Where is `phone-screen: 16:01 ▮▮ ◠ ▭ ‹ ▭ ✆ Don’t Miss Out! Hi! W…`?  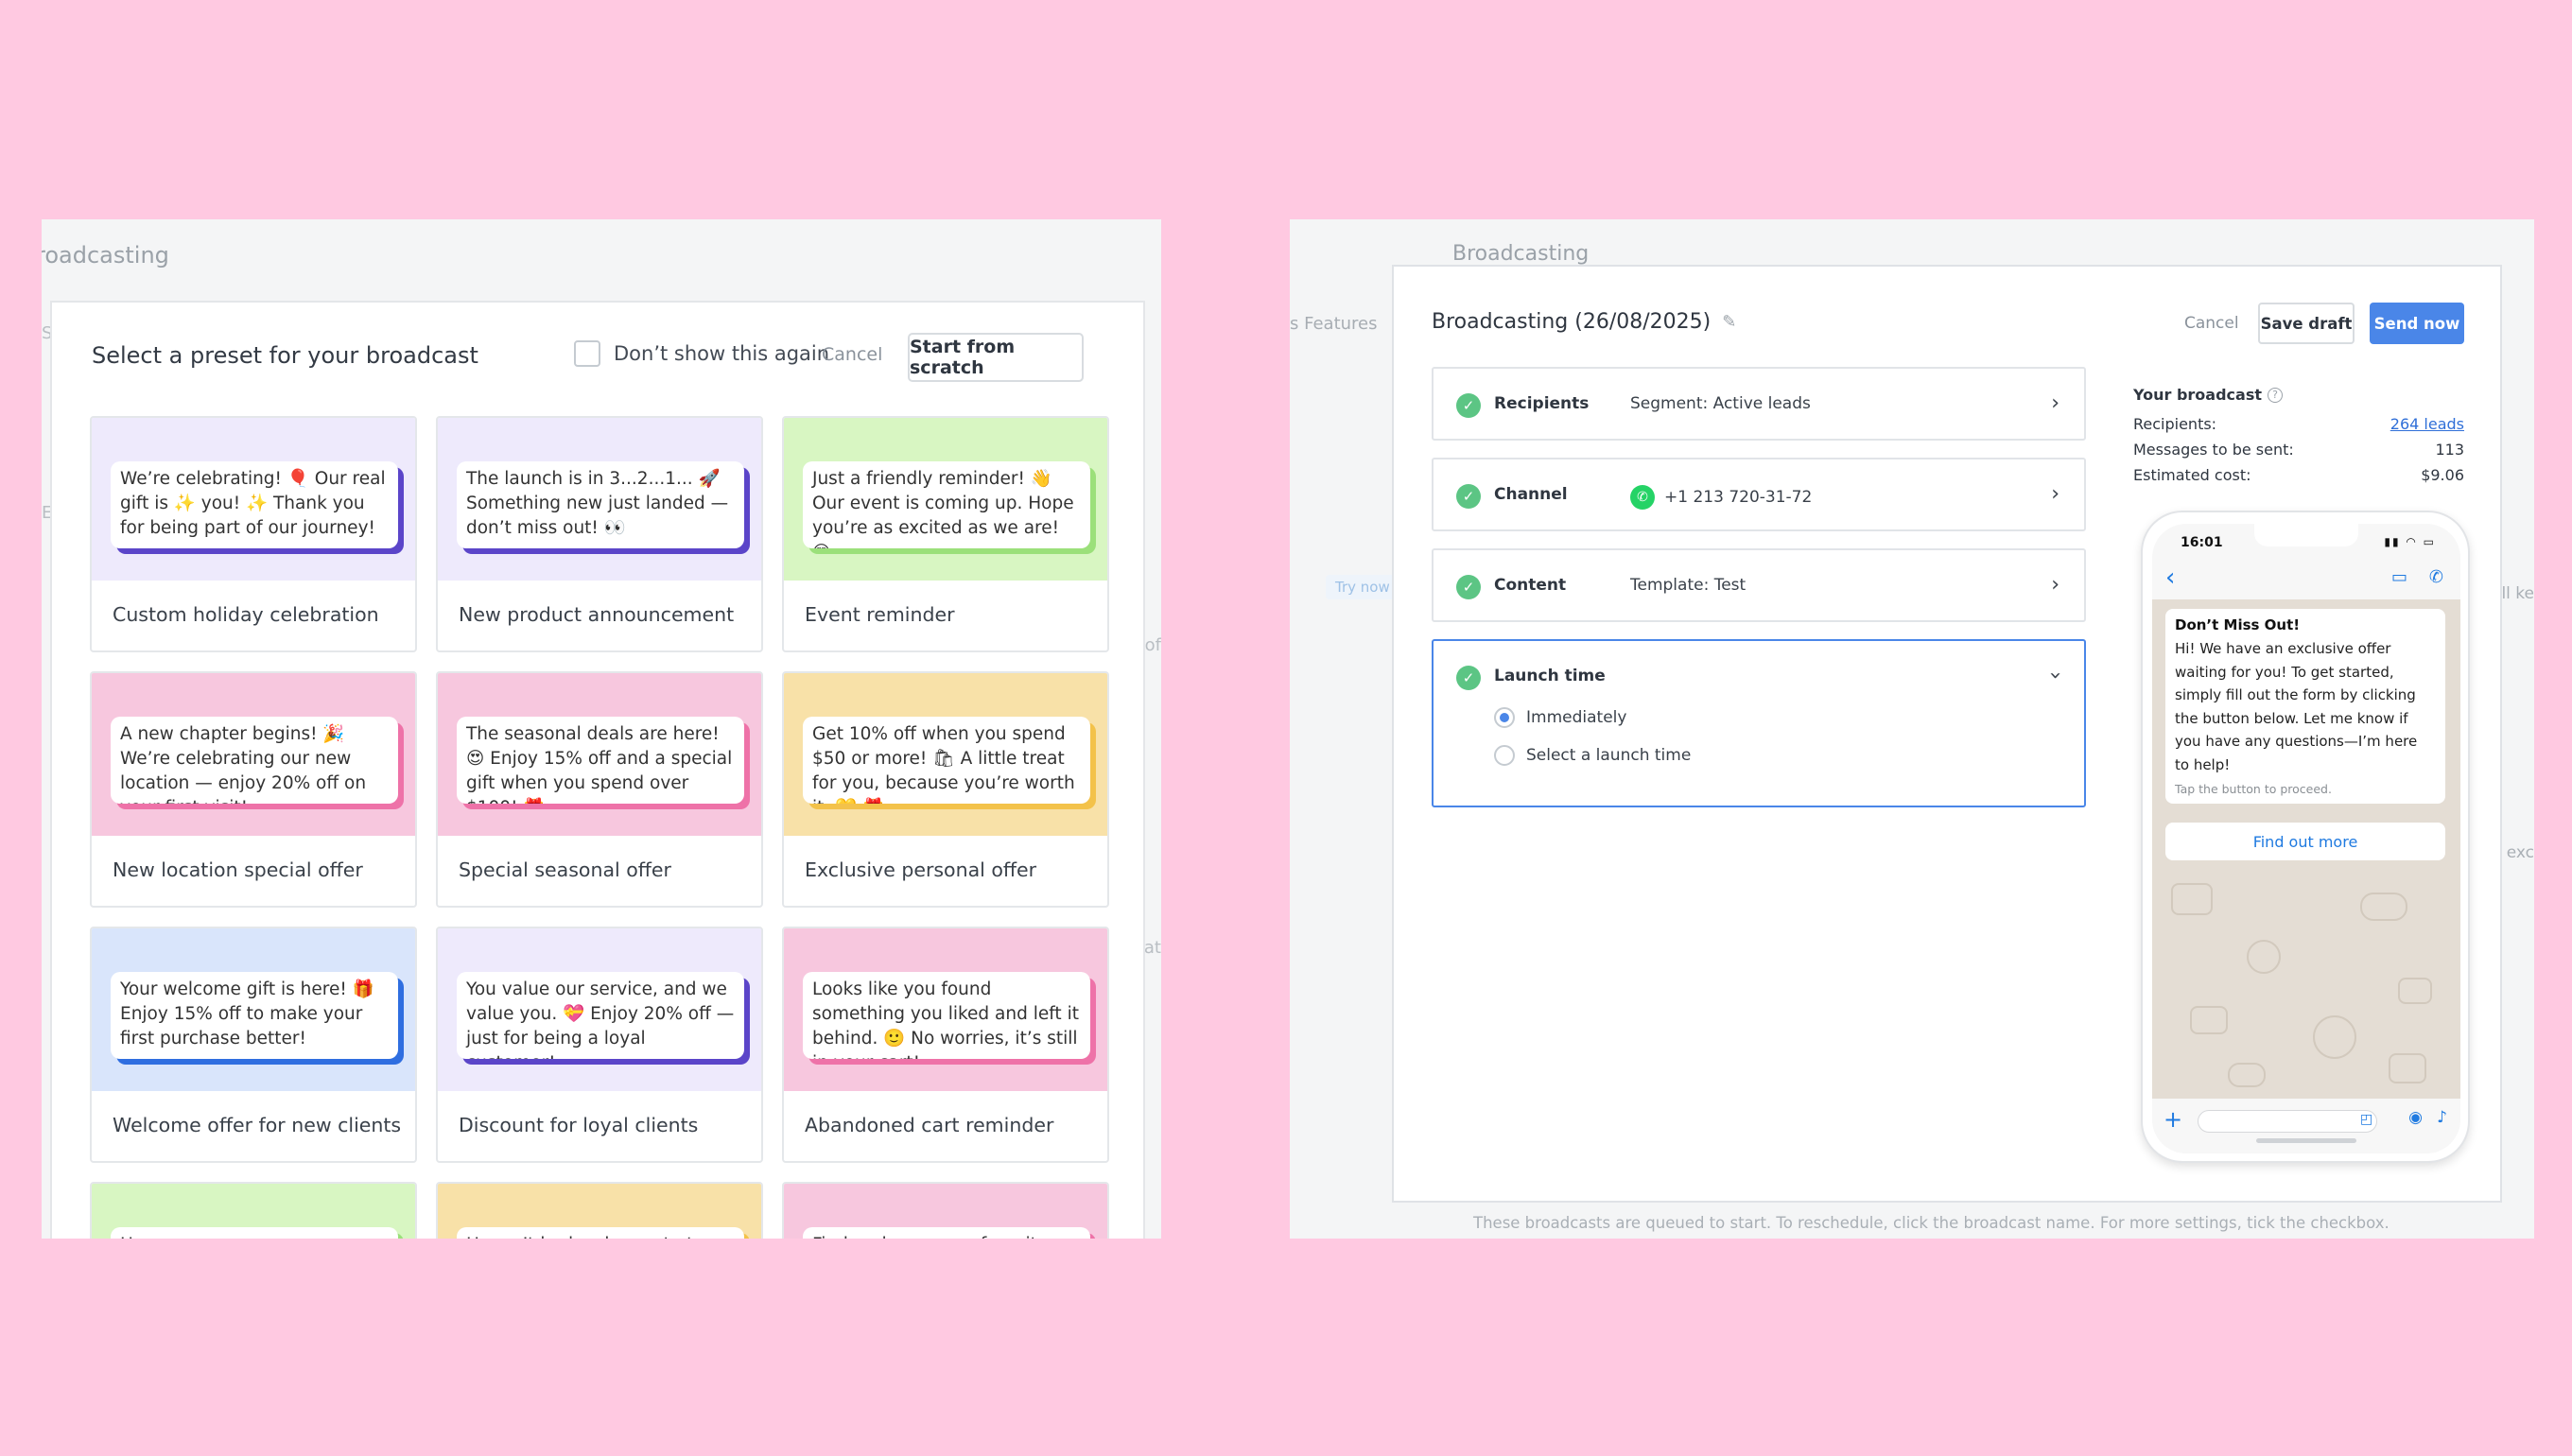 phone-screen: 16:01 ▮▮ ◠ ▭ ‹ ▭ ✆ Don’t Miss Out! Hi! W… is located at coordinates (2306, 838).